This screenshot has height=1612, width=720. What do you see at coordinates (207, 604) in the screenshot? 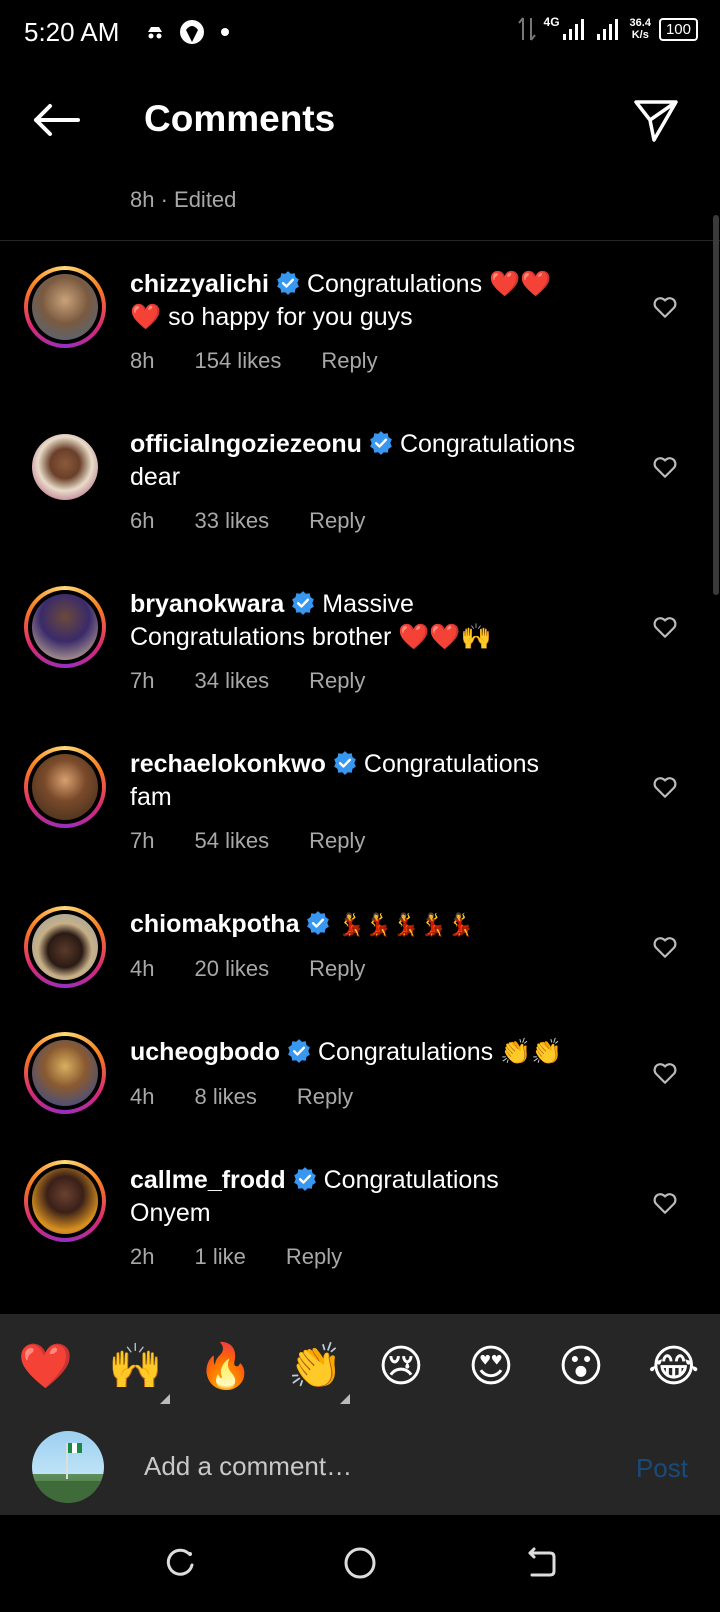
I see `comment-username: bryanokwara` at bounding box center [207, 604].